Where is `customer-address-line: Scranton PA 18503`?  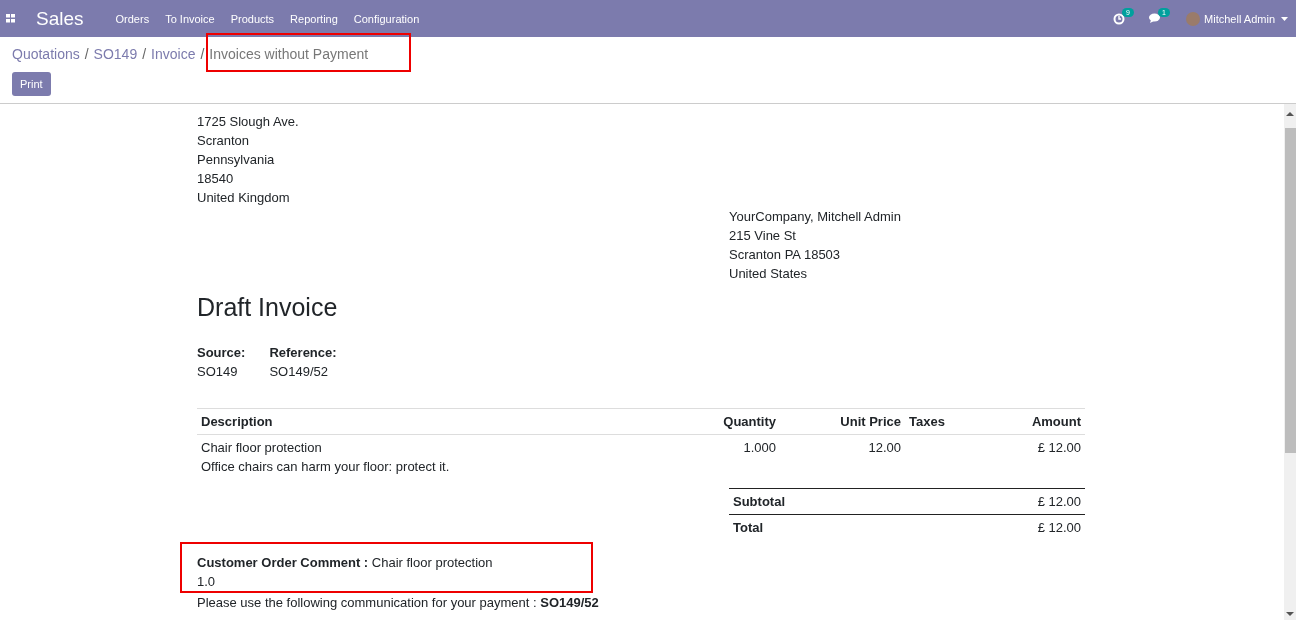
customer-address-line: Scranton PA 18503 is located at coordinates (785, 255).